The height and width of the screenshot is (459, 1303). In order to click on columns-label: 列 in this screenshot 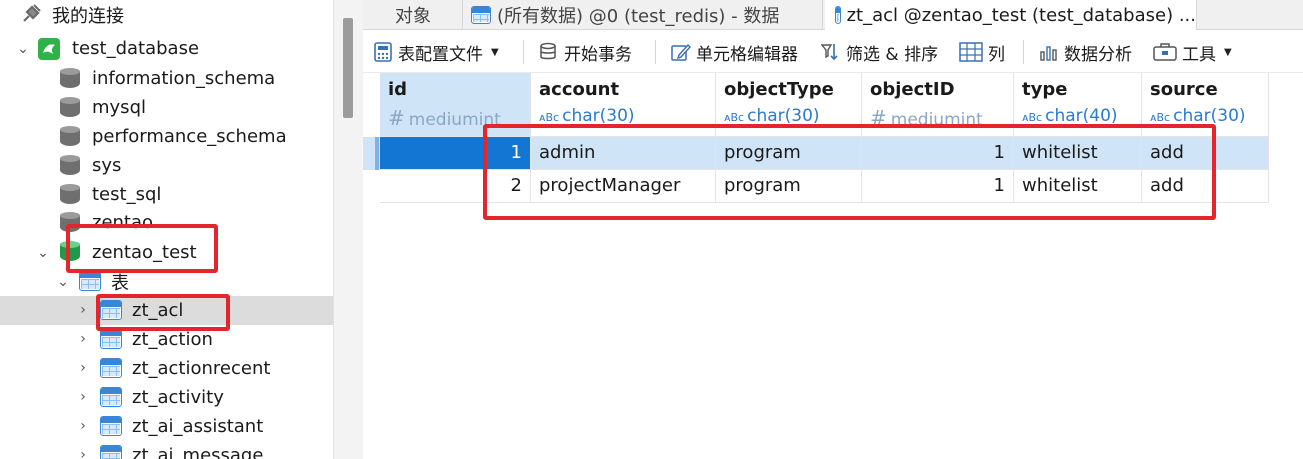, I will do `click(996, 54)`.